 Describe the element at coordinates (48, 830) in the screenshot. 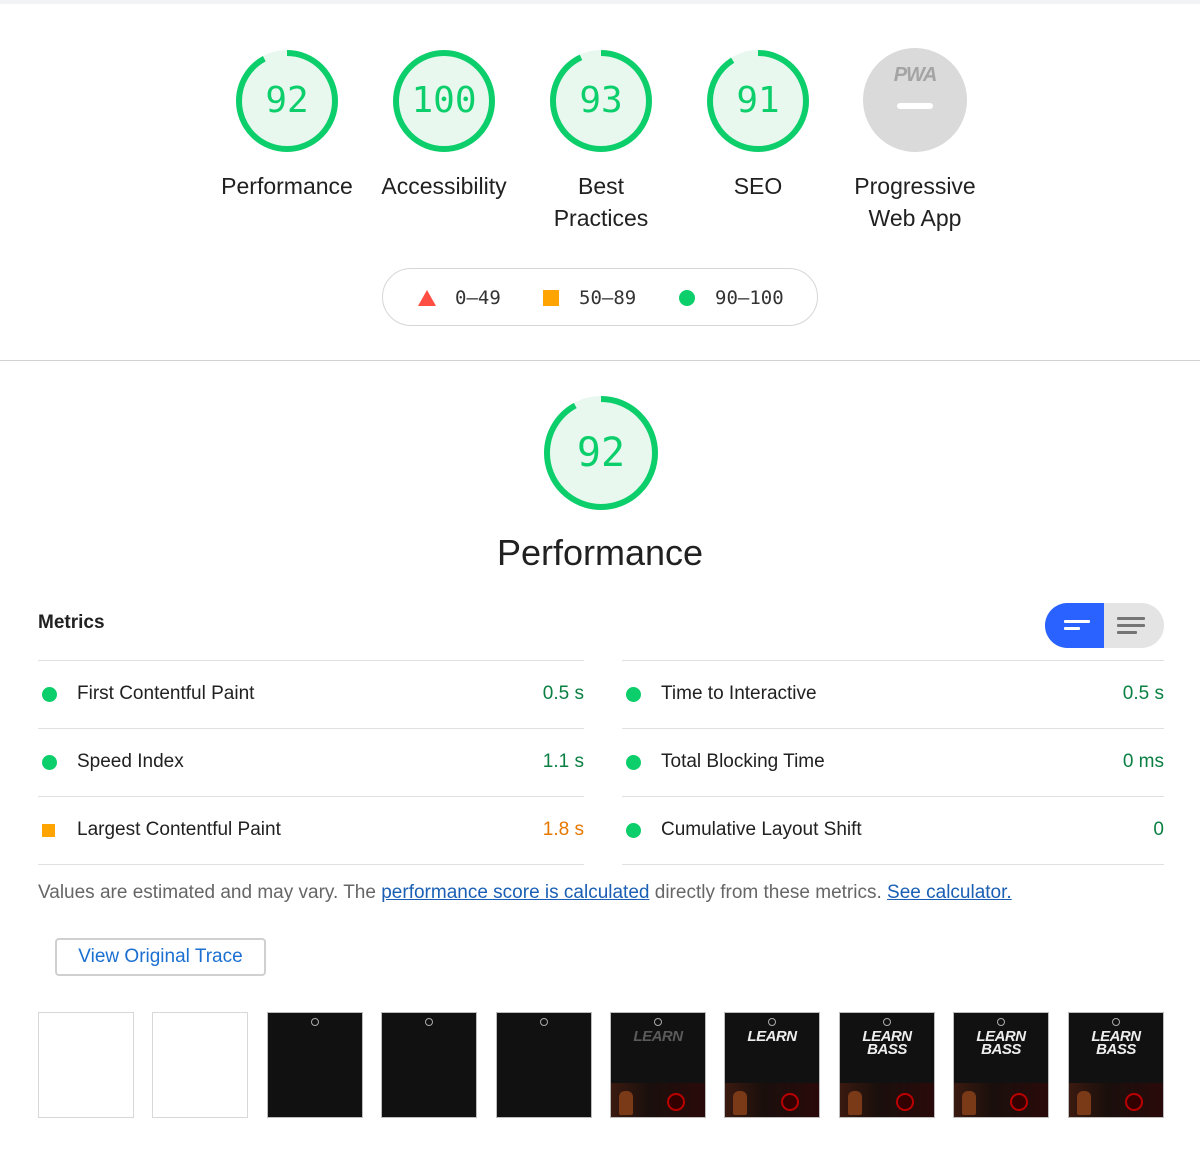

I see `average-square-icon` at that location.